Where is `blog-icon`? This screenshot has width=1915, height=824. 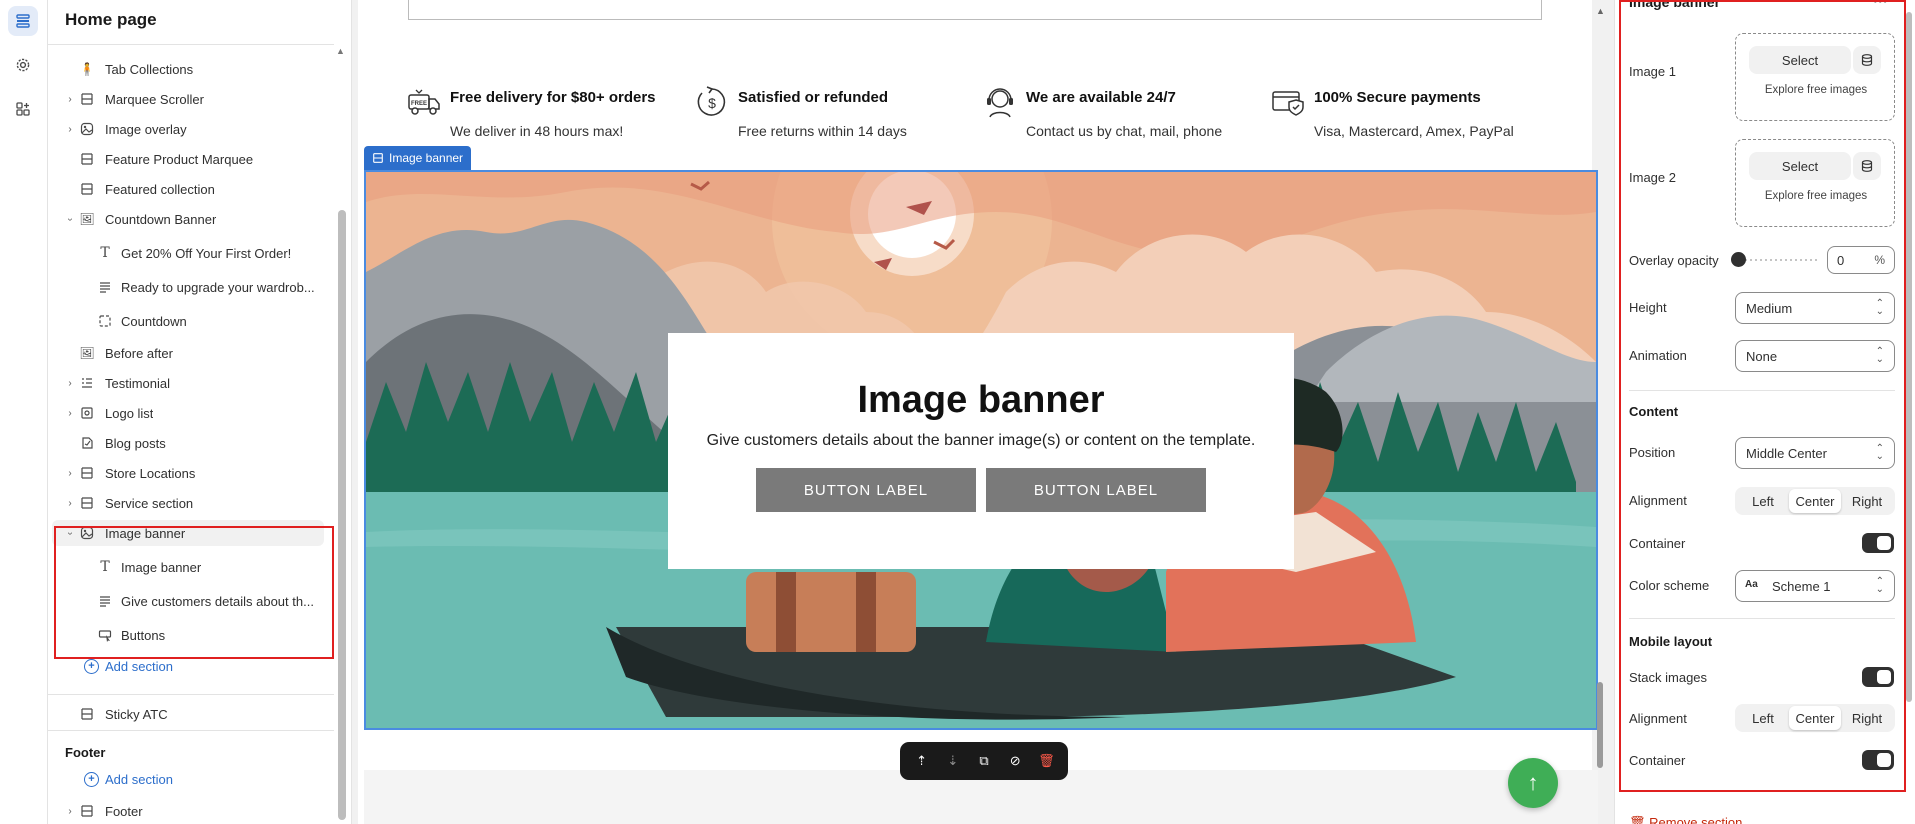
blog-icon is located at coordinates (87, 443).